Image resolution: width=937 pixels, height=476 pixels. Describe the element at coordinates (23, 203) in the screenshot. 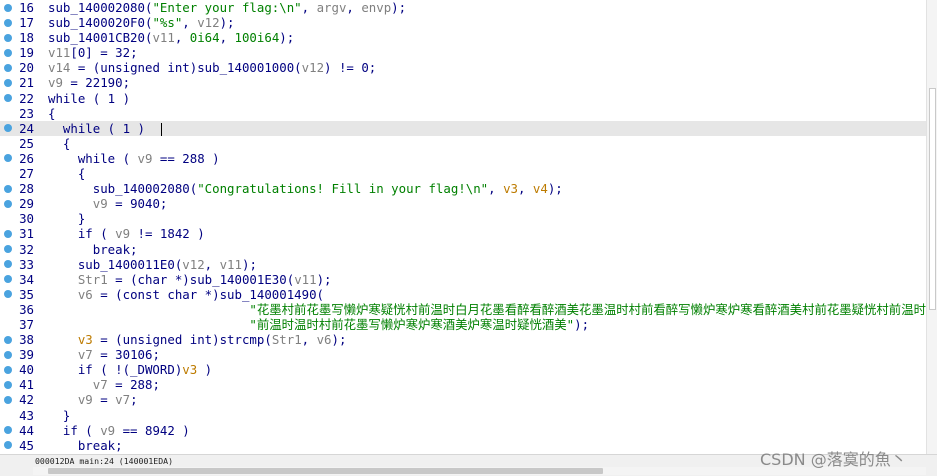

I see `line-gutter: 29` at that location.